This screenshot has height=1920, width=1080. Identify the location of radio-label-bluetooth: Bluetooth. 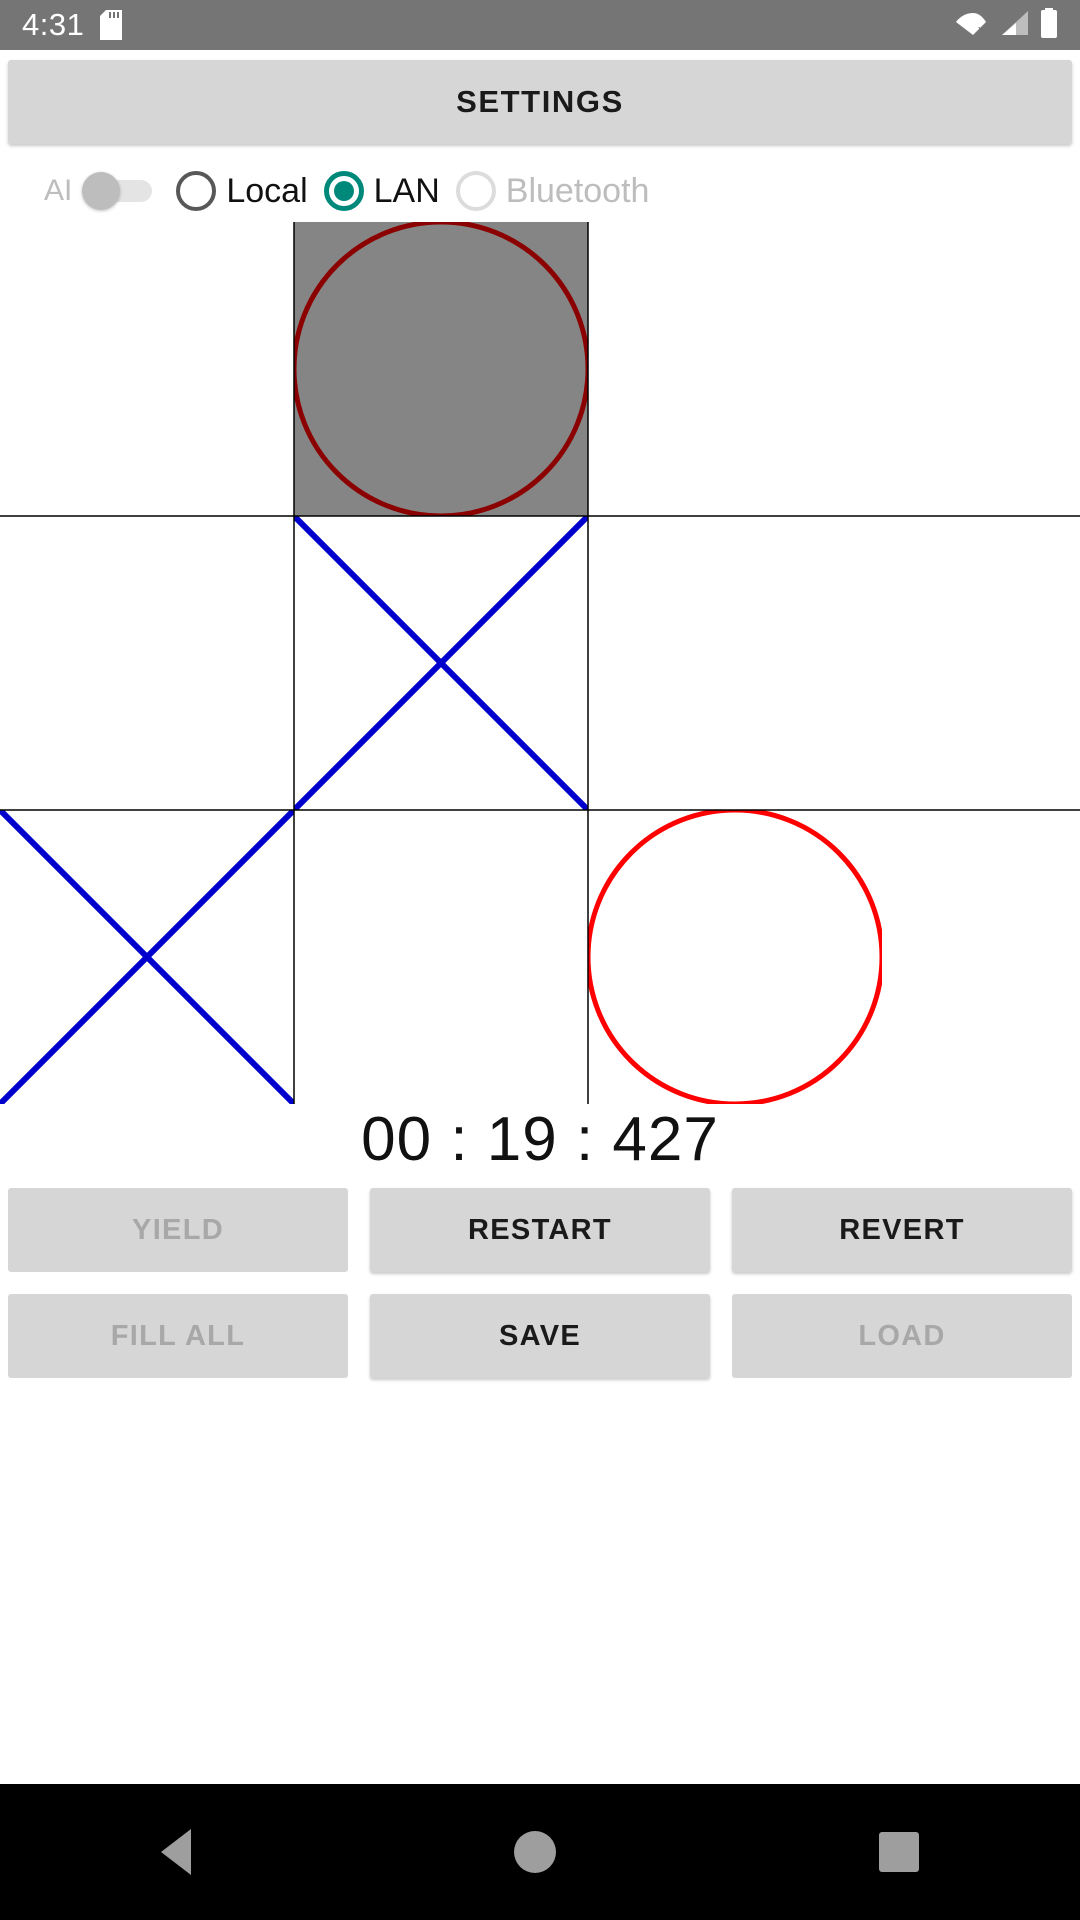
(577, 190).